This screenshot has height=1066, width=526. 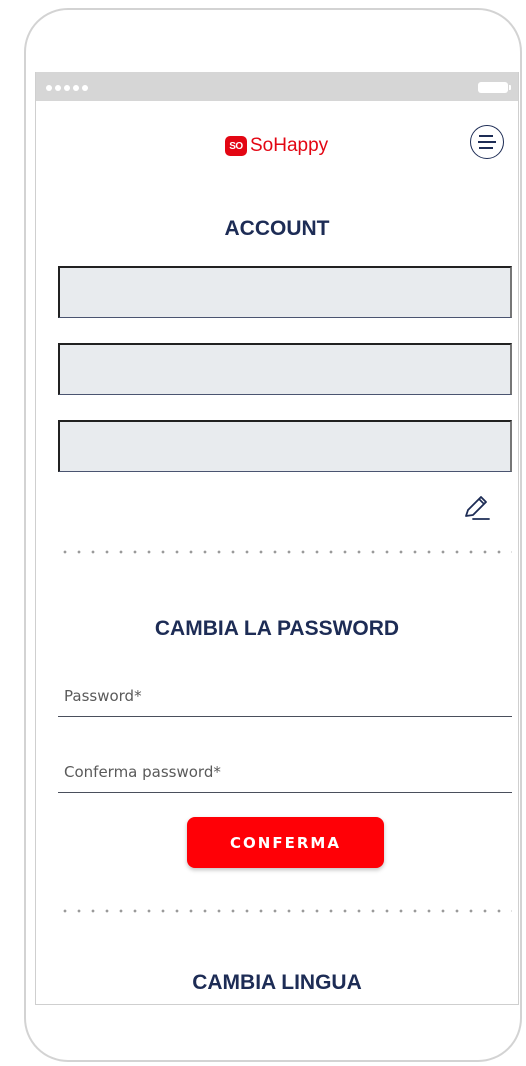 I want to click on pencil-edit-icon, so click(x=477, y=509).